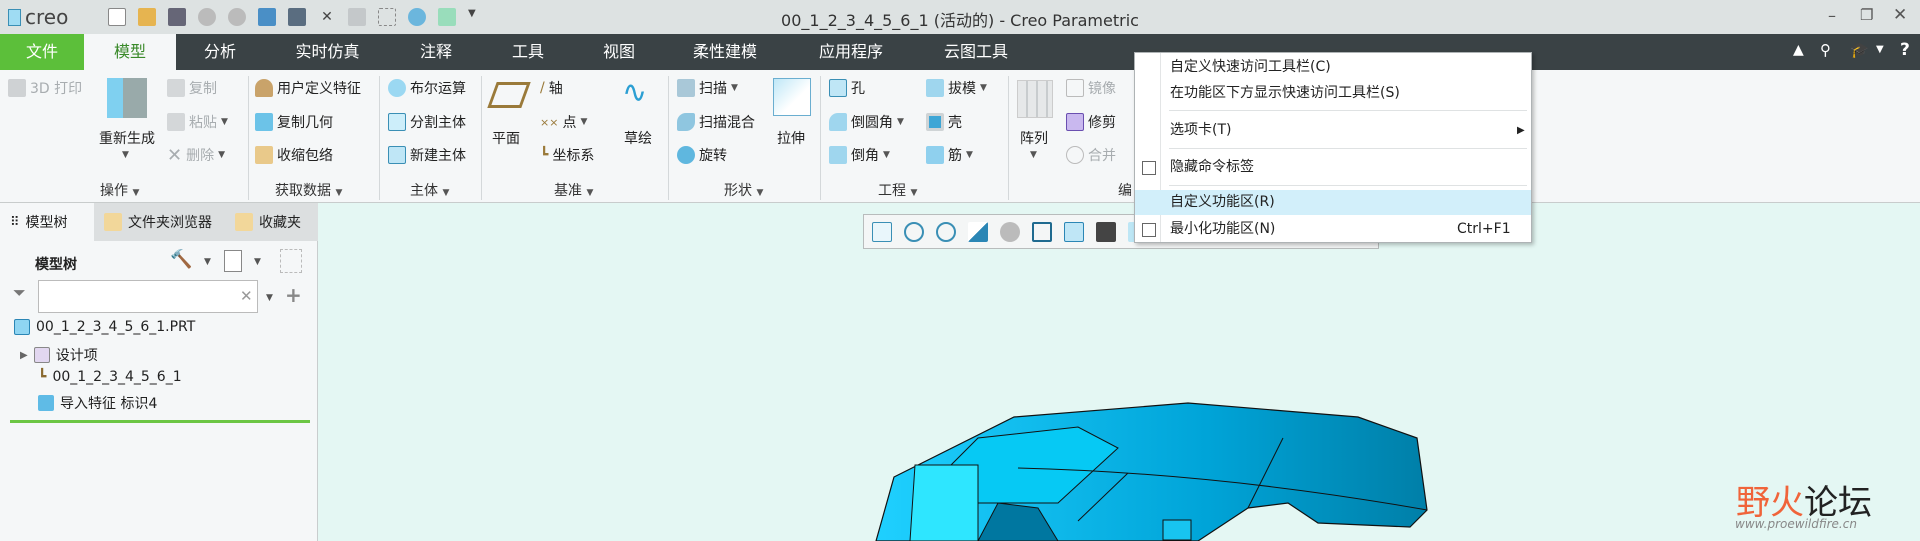  What do you see at coordinates (427, 155) in the screenshot?
I see `new-body-button: 新建主体` at bounding box center [427, 155].